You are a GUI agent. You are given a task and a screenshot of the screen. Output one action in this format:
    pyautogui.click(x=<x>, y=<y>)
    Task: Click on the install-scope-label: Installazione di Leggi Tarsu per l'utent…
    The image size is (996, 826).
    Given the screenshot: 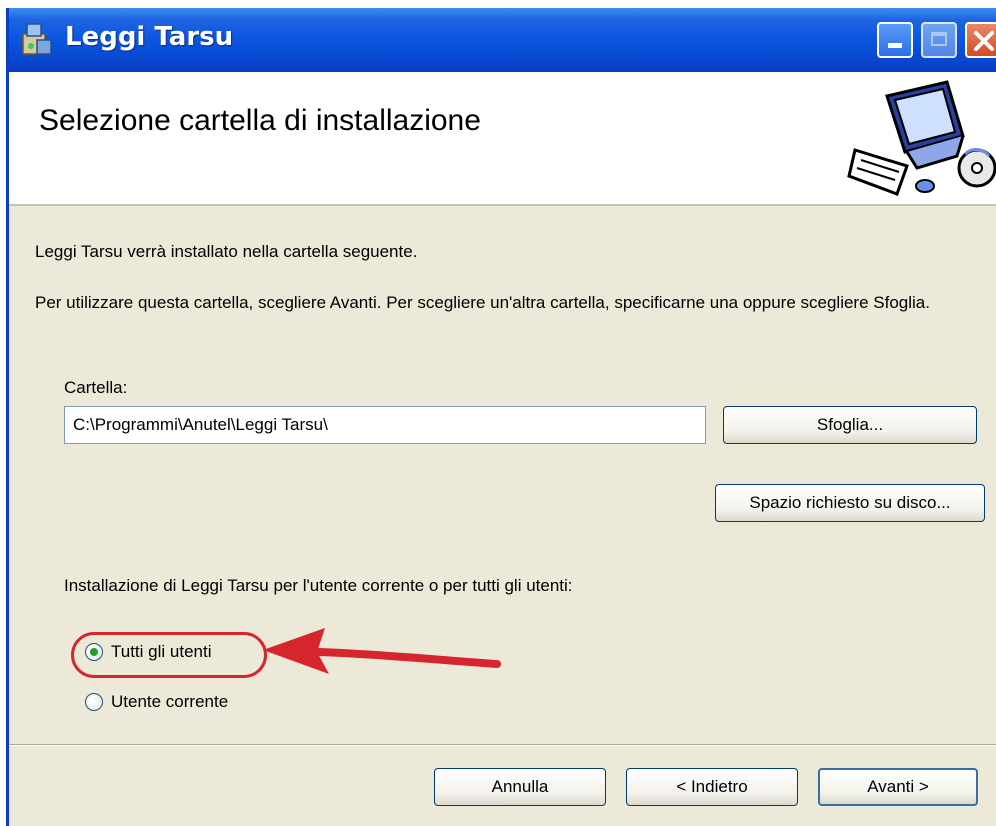 What is the action you would take?
    pyautogui.click(x=318, y=585)
    